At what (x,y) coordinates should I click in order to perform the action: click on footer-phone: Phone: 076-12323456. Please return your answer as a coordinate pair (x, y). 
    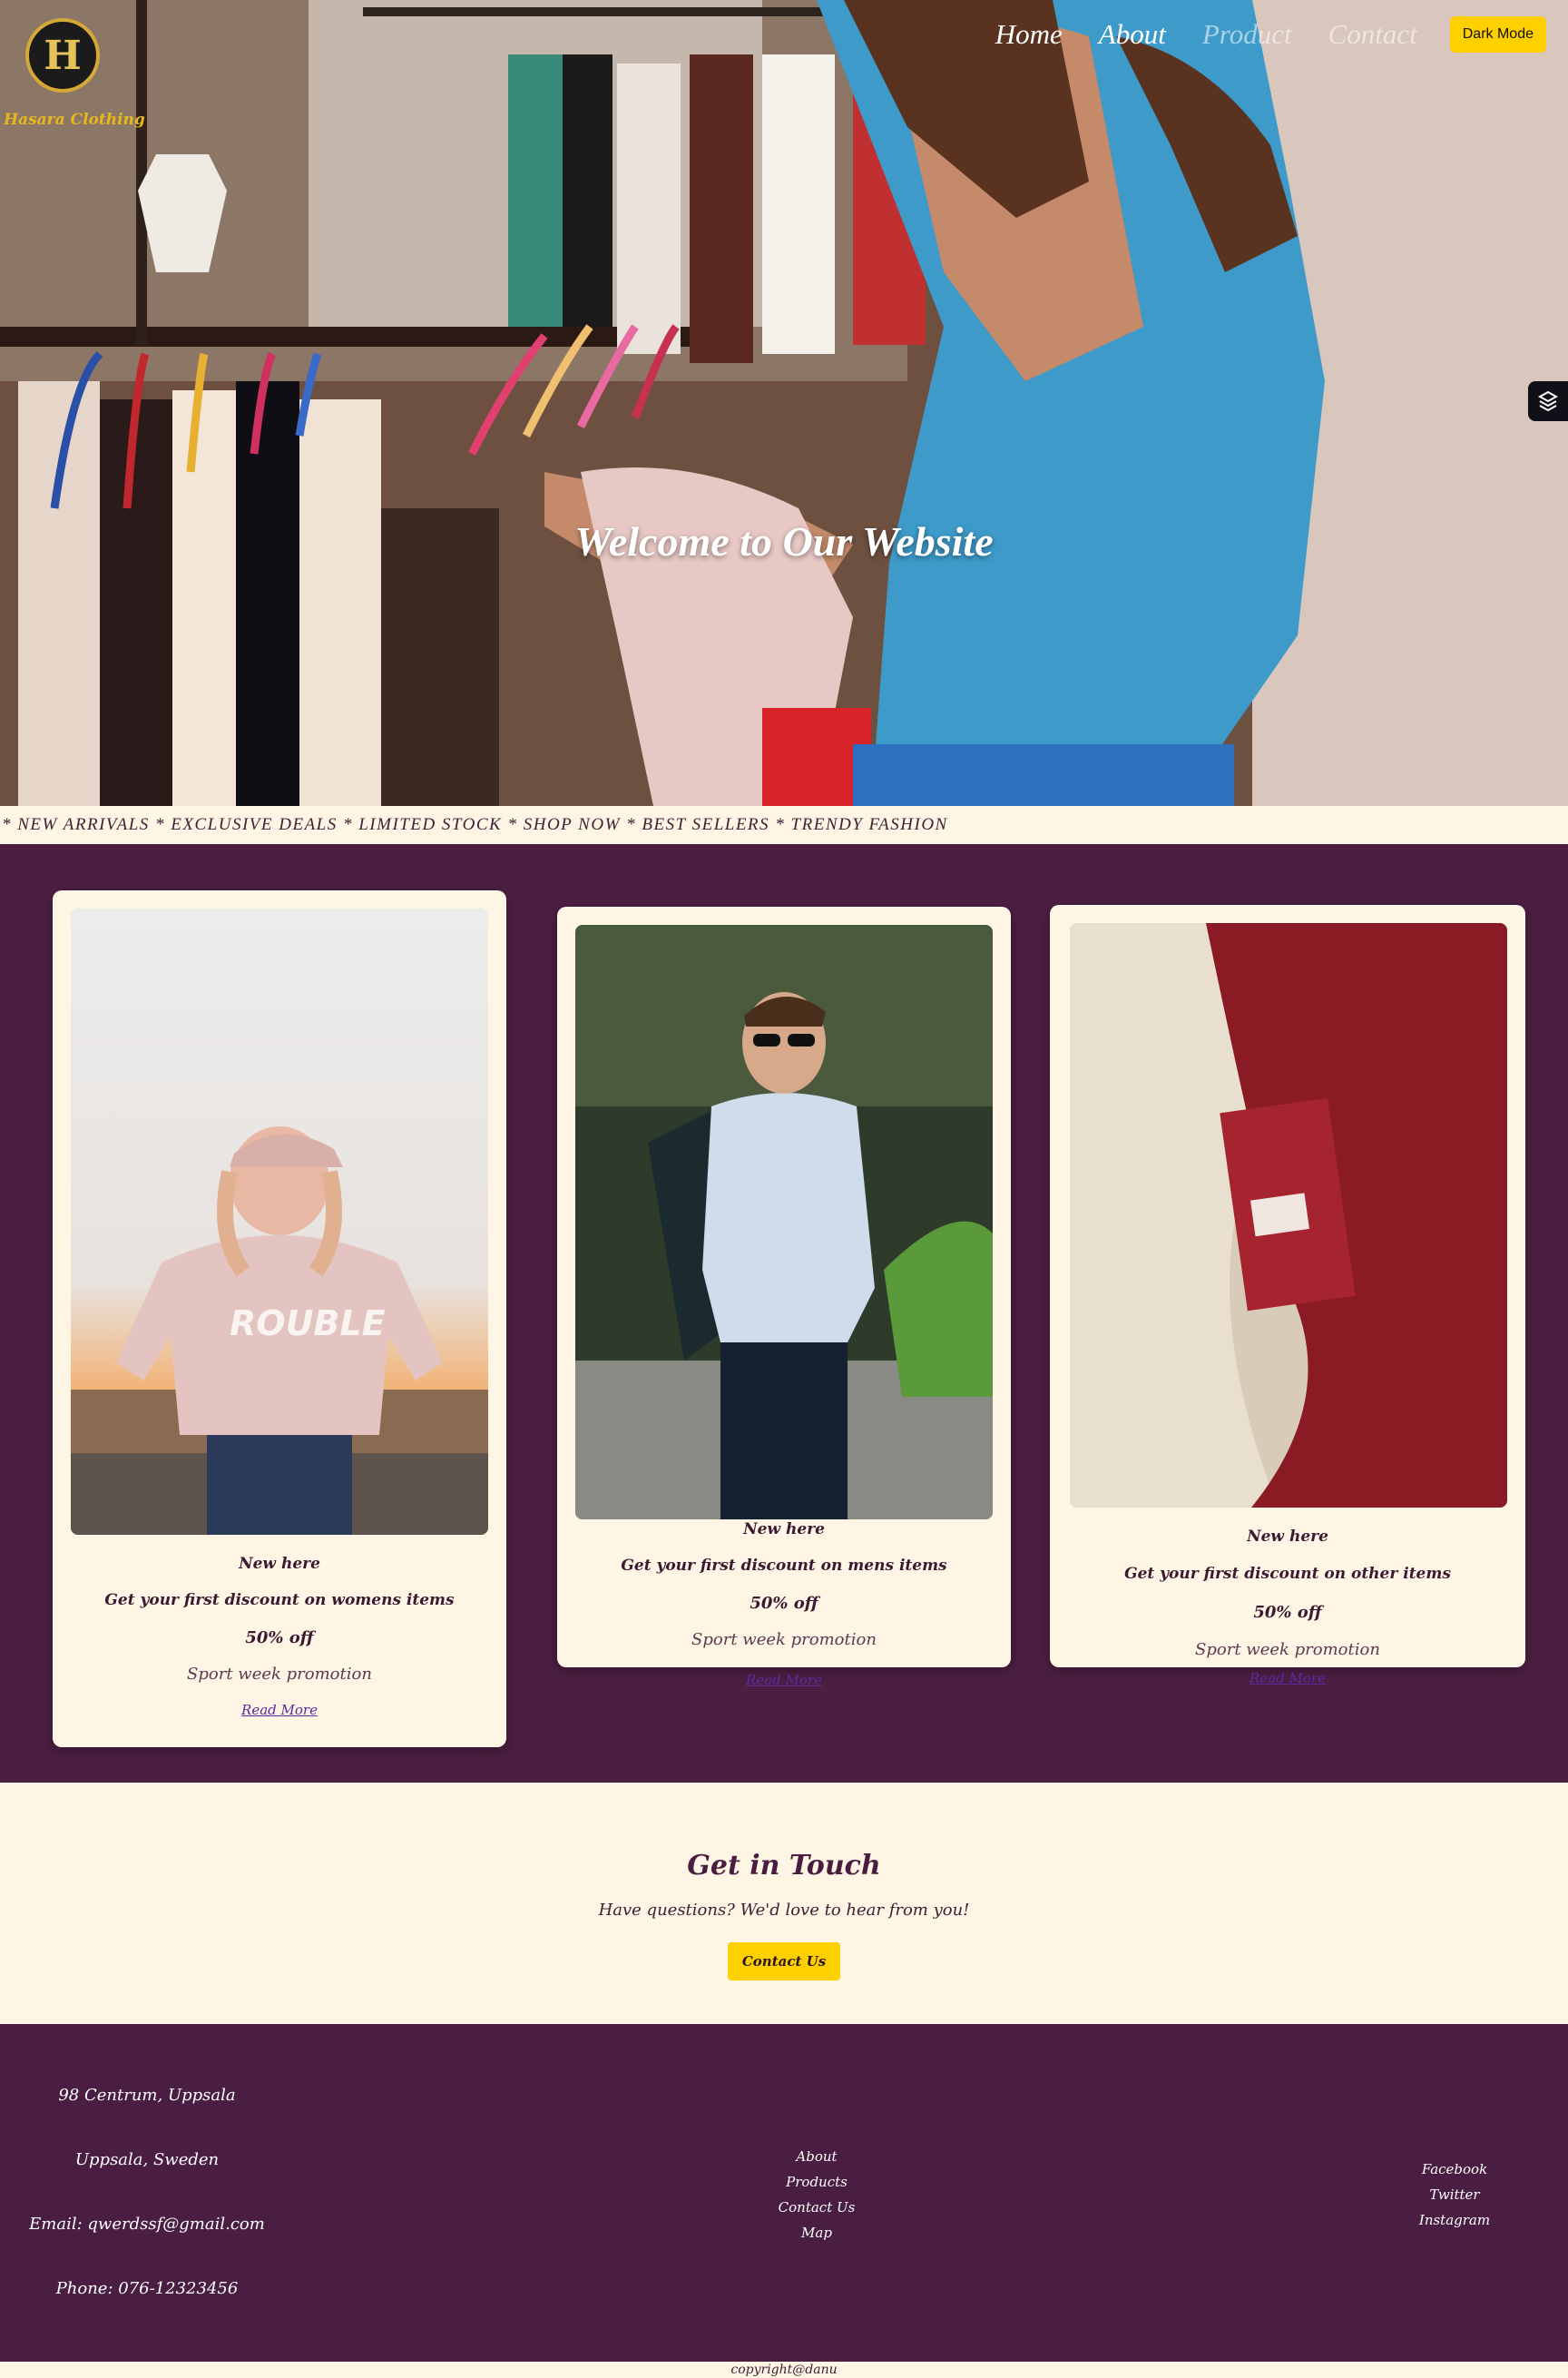
    Looking at the image, I should click on (147, 2288).